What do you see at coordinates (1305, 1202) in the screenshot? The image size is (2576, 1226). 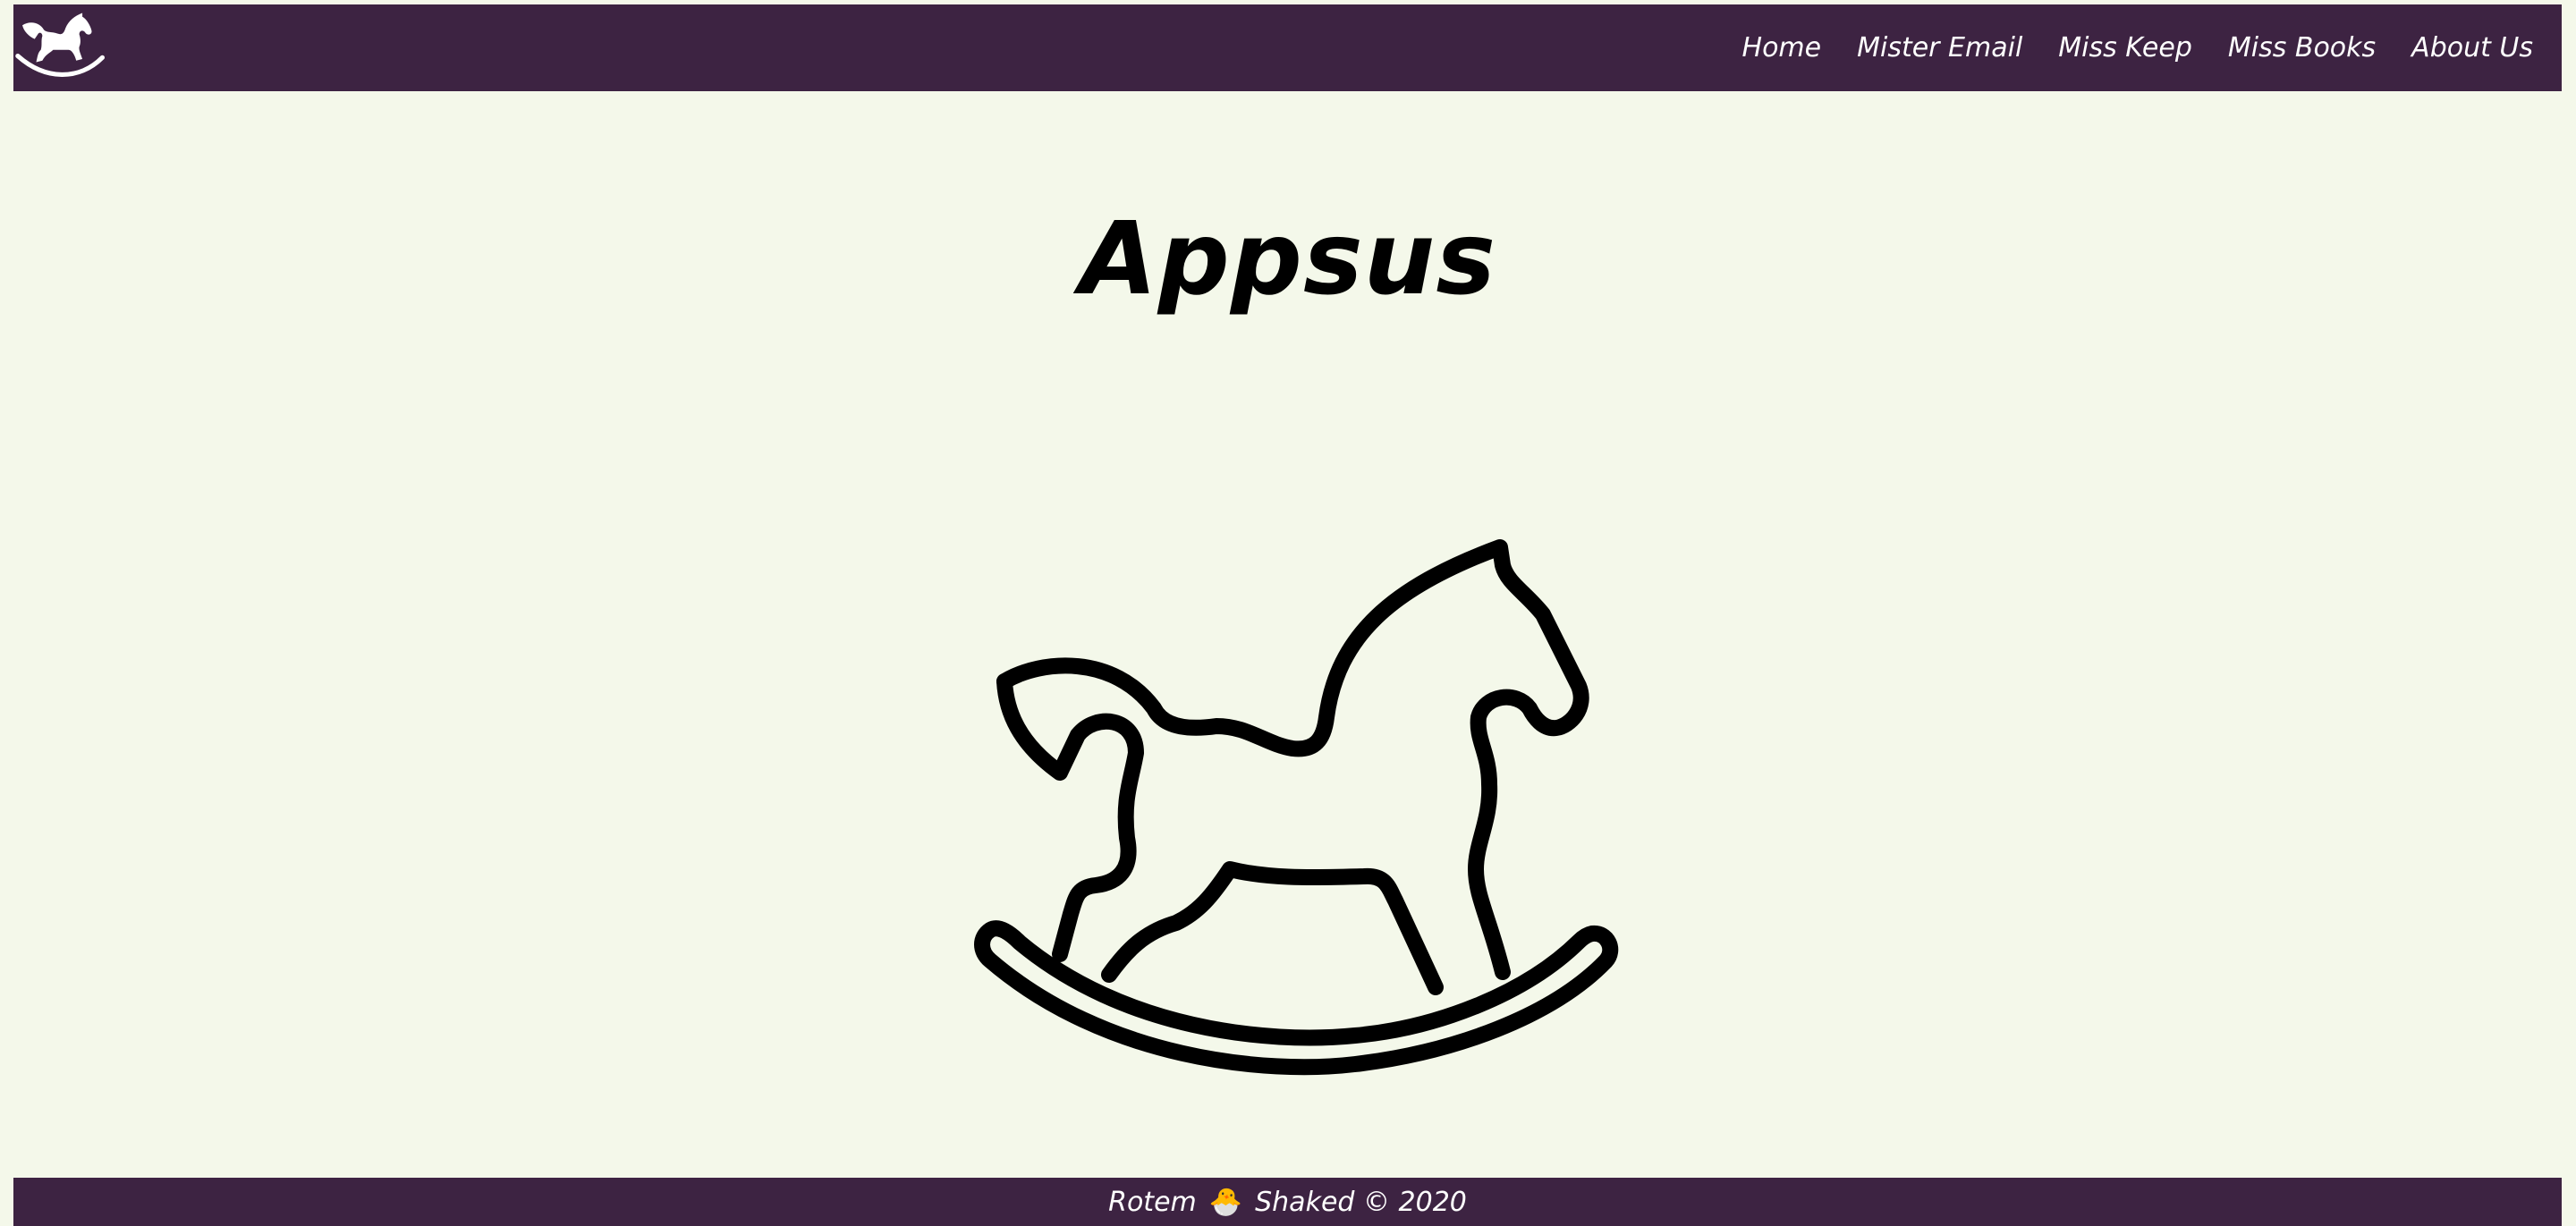 I see `footer-name-shaked: Shaked` at bounding box center [1305, 1202].